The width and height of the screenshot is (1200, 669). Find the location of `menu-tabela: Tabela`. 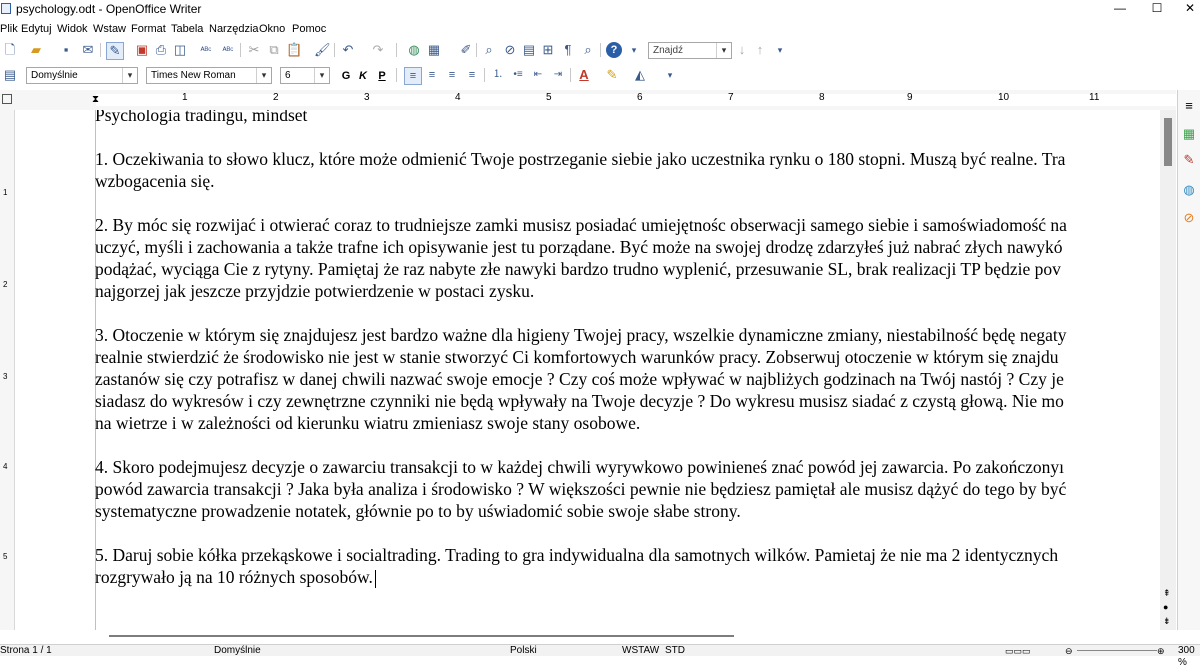

menu-tabela: Tabela is located at coordinates (187, 29).